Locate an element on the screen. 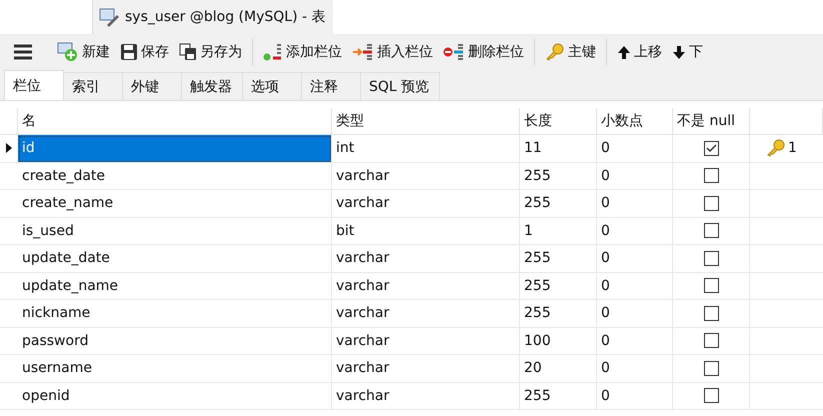 The width and height of the screenshot is (823, 416). add-table-icon is located at coordinates (68, 52).